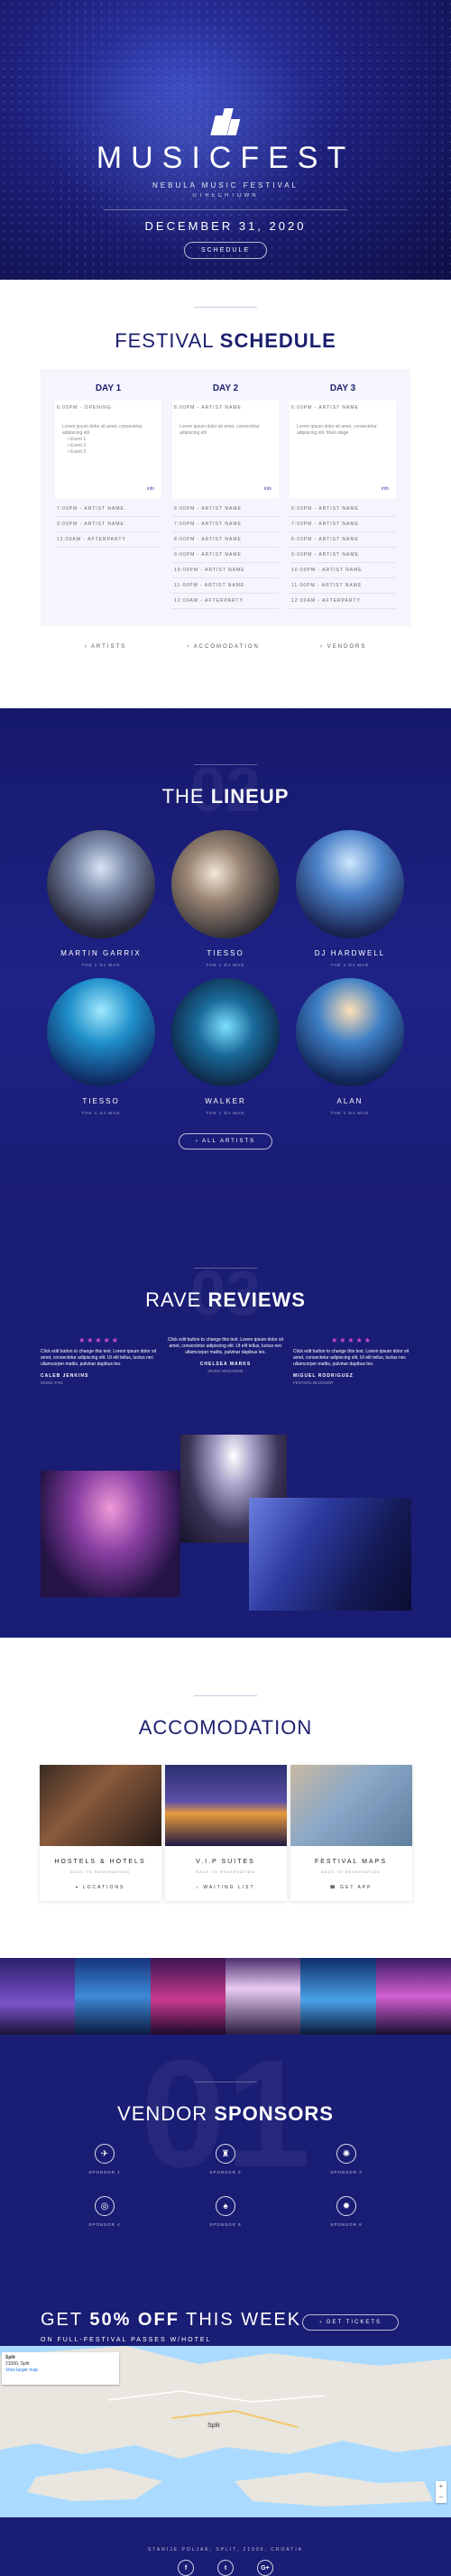  What do you see at coordinates (77, 452) in the screenshot?
I see `slot-bullet: • Event 3` at bounding box center [77, 452].